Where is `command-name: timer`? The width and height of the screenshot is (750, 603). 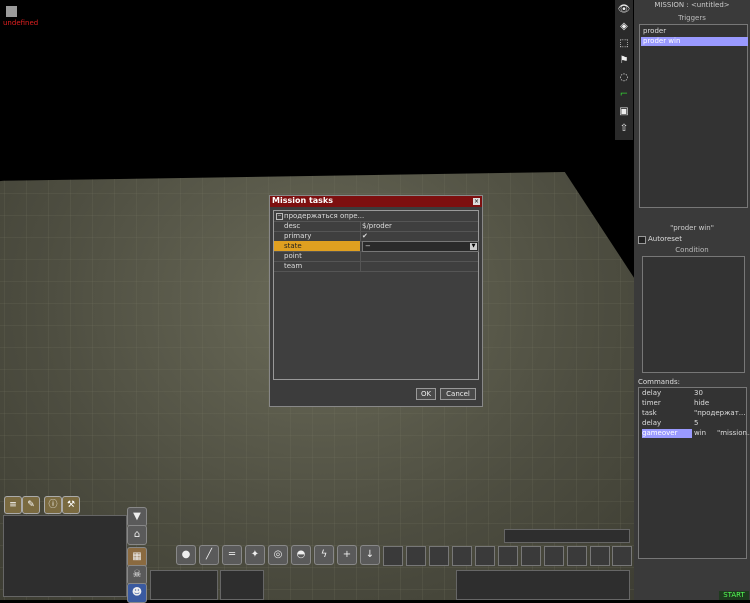
command-name: timer is located at coordinates (651, 403).